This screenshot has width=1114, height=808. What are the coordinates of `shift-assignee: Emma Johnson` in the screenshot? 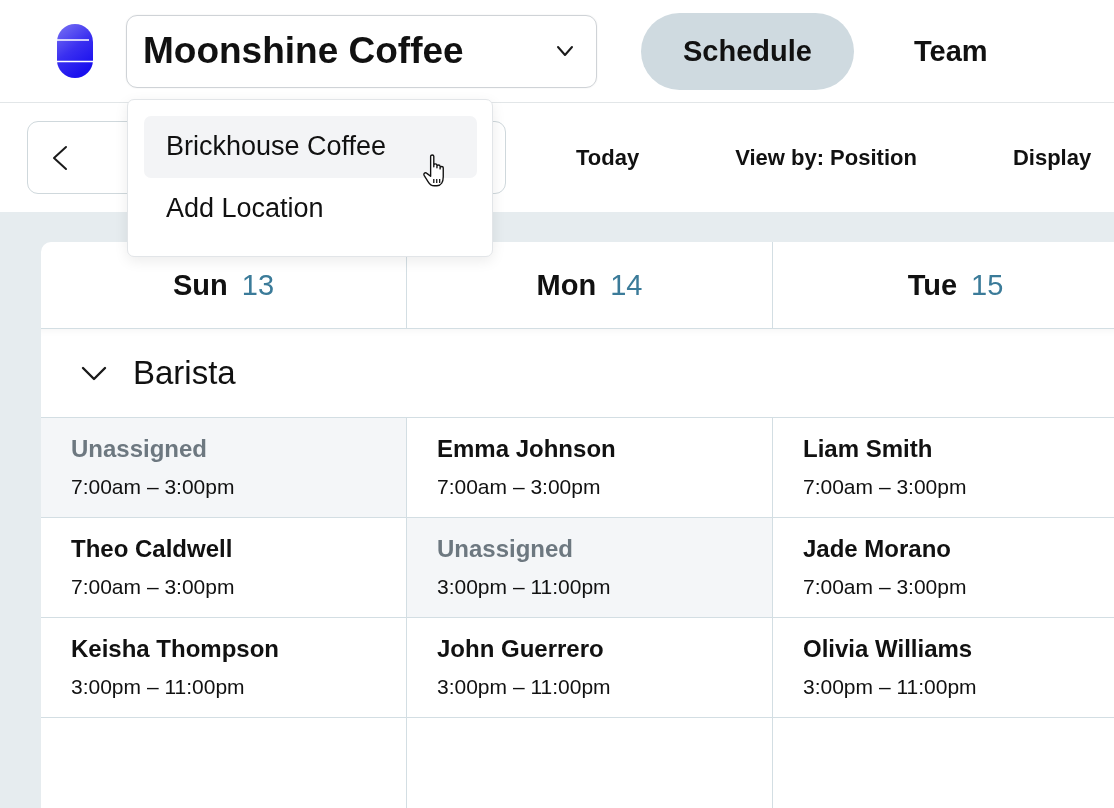 It's located at (527, 449).